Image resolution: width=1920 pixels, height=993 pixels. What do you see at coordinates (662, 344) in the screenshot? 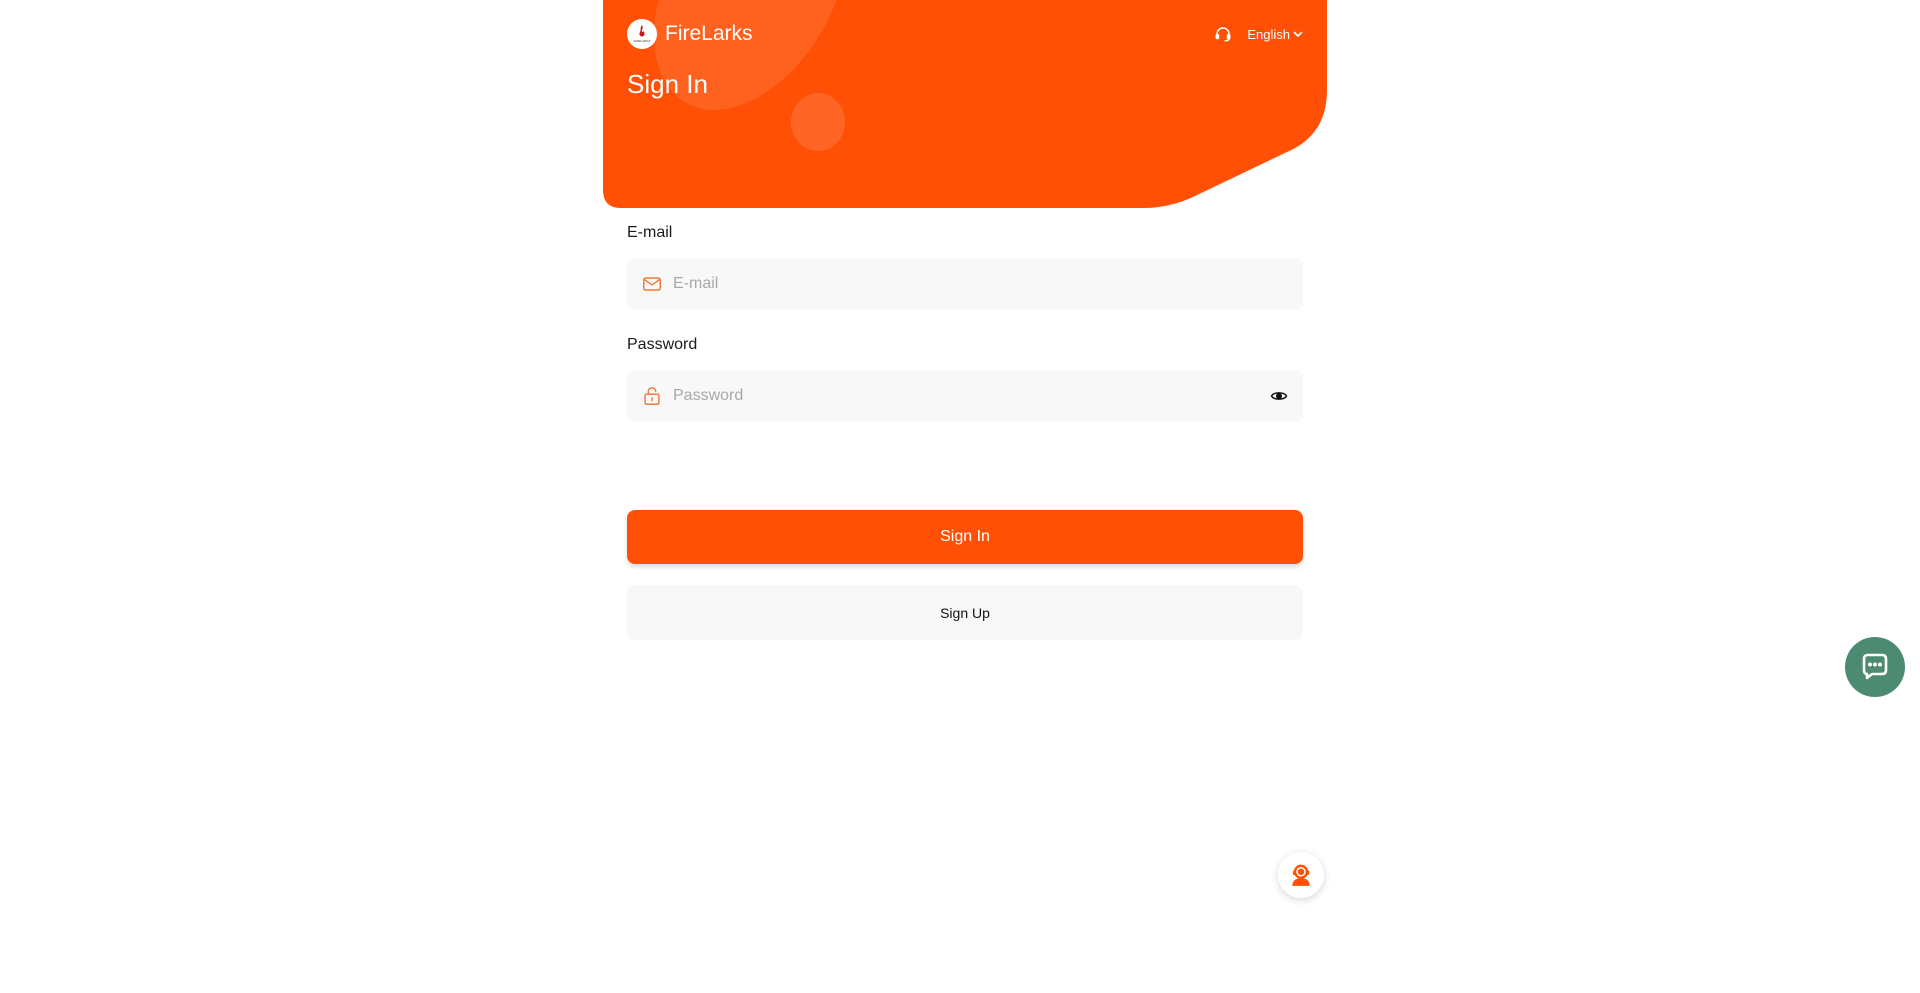
I see `password-label: Password` at bounding box center [662, 344].